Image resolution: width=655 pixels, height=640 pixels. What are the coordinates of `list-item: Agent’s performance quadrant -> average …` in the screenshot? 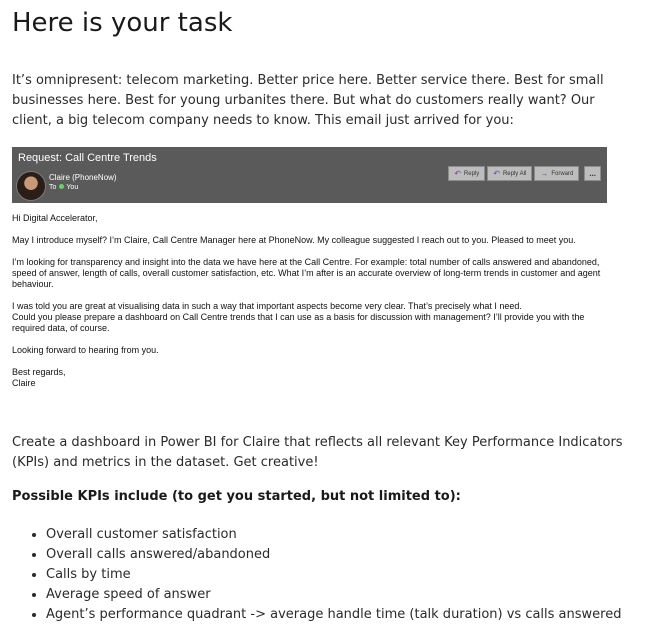 It's located at (333, 615).